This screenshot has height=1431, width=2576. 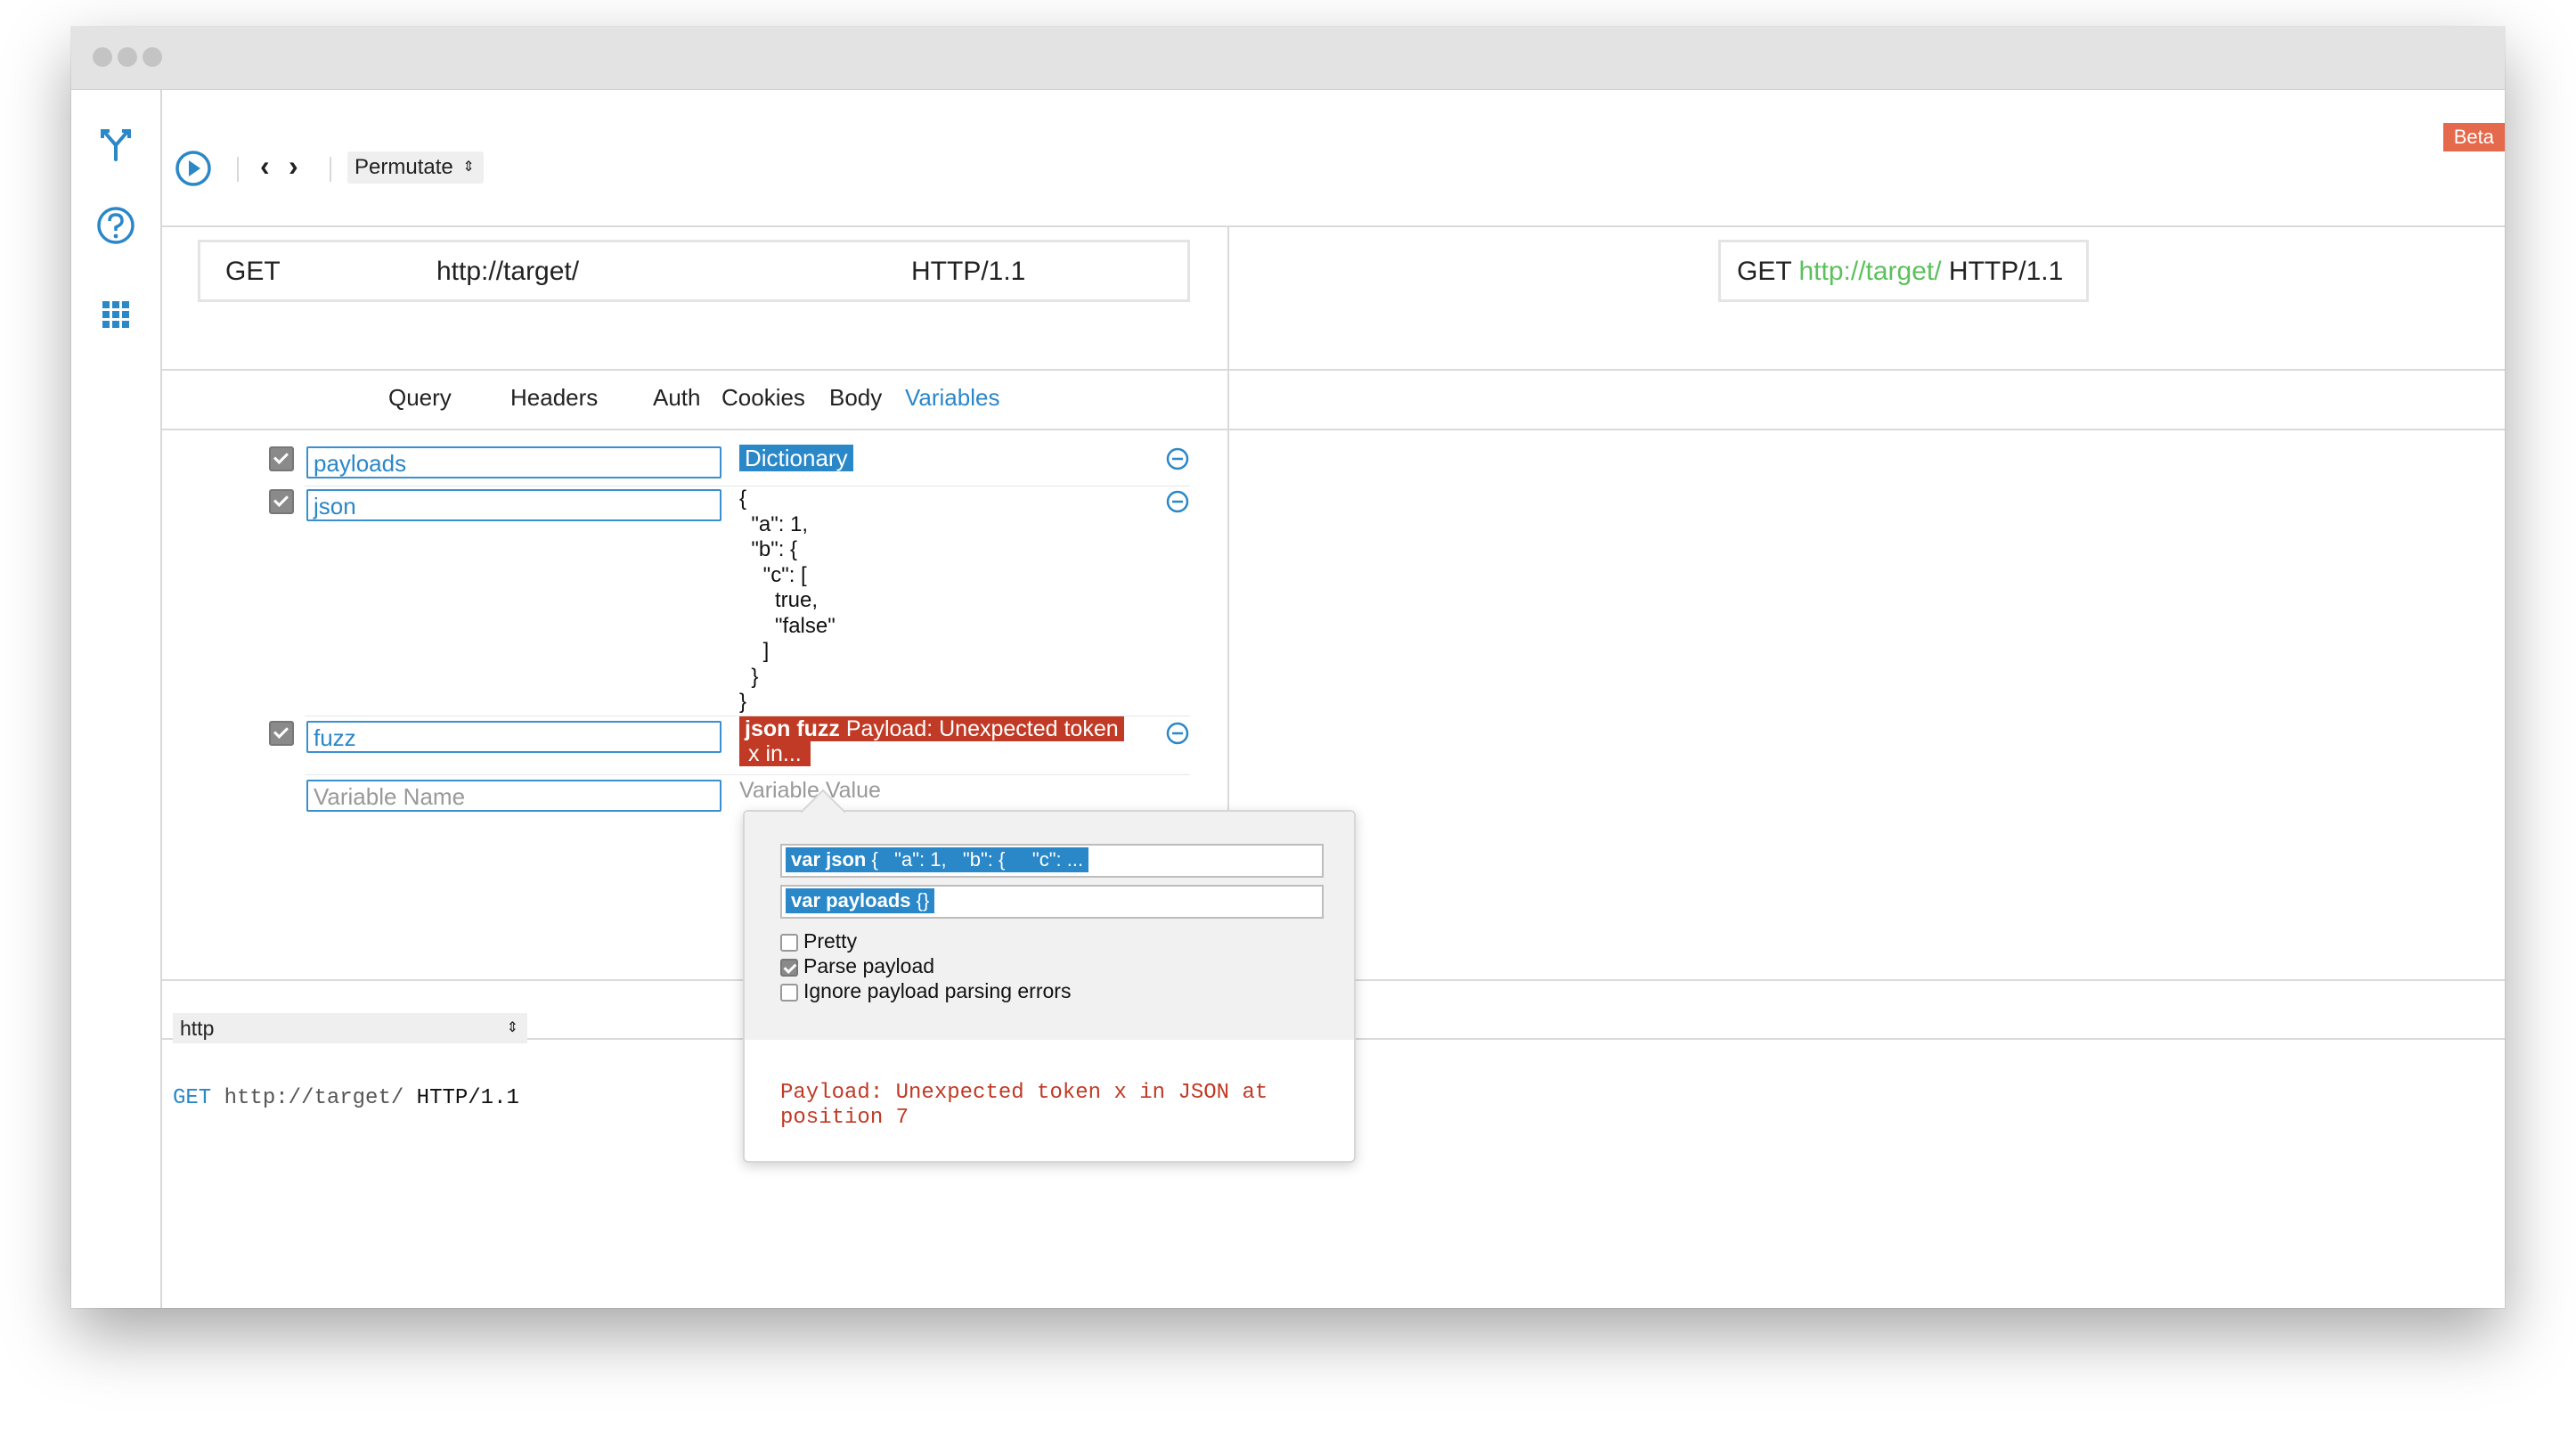 What do you see at coordinates (851, 900) in the screenshot?
I see `chip-prefix: var payloads` at bounding box center [851, 900].